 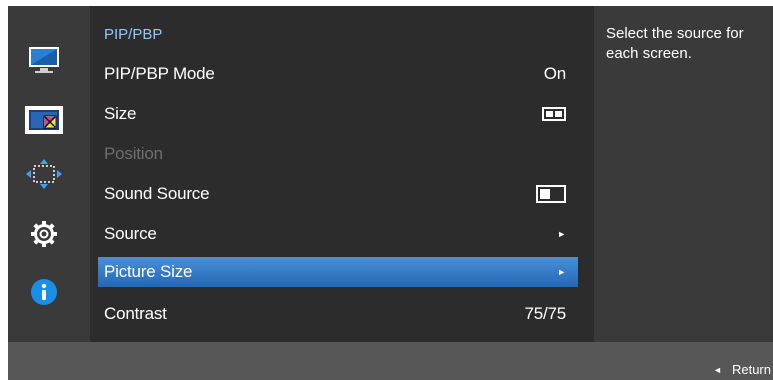 I want to click on sidebar-item-position, so click(x=44, y=174).